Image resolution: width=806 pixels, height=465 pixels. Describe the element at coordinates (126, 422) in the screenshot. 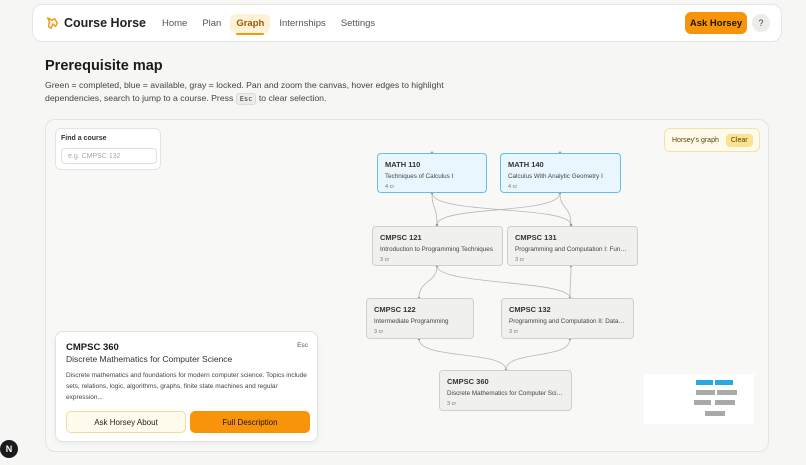

I see `ask-horsey-about-button: Ask Horsey About` at that location.